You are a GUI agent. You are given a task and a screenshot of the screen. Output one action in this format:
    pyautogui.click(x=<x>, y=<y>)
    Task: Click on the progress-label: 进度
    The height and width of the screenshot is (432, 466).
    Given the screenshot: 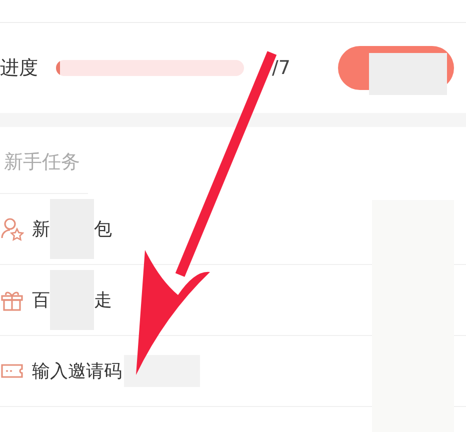 What is the action you would take?
    pyautogui.click(x=19, y=68)
    